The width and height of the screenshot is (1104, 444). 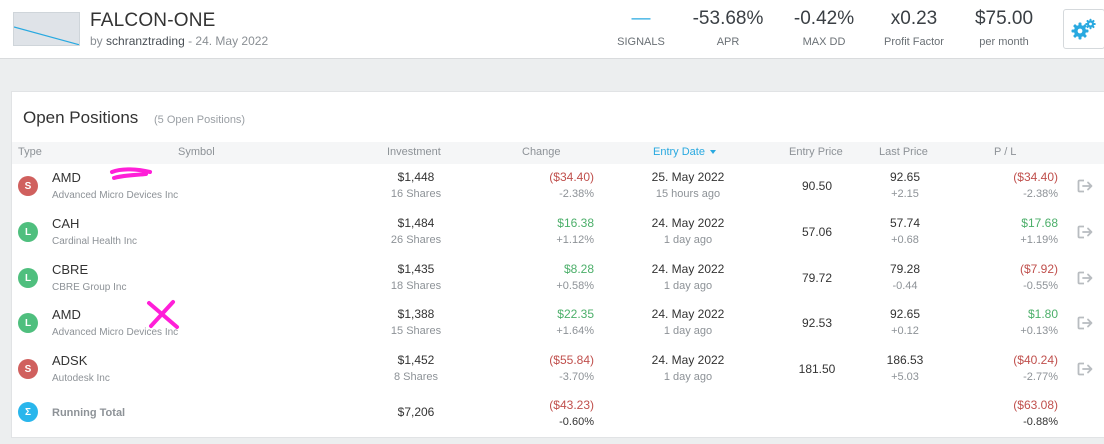 I want to click on position-last-price: 186.53, so click(x=905, y=360).